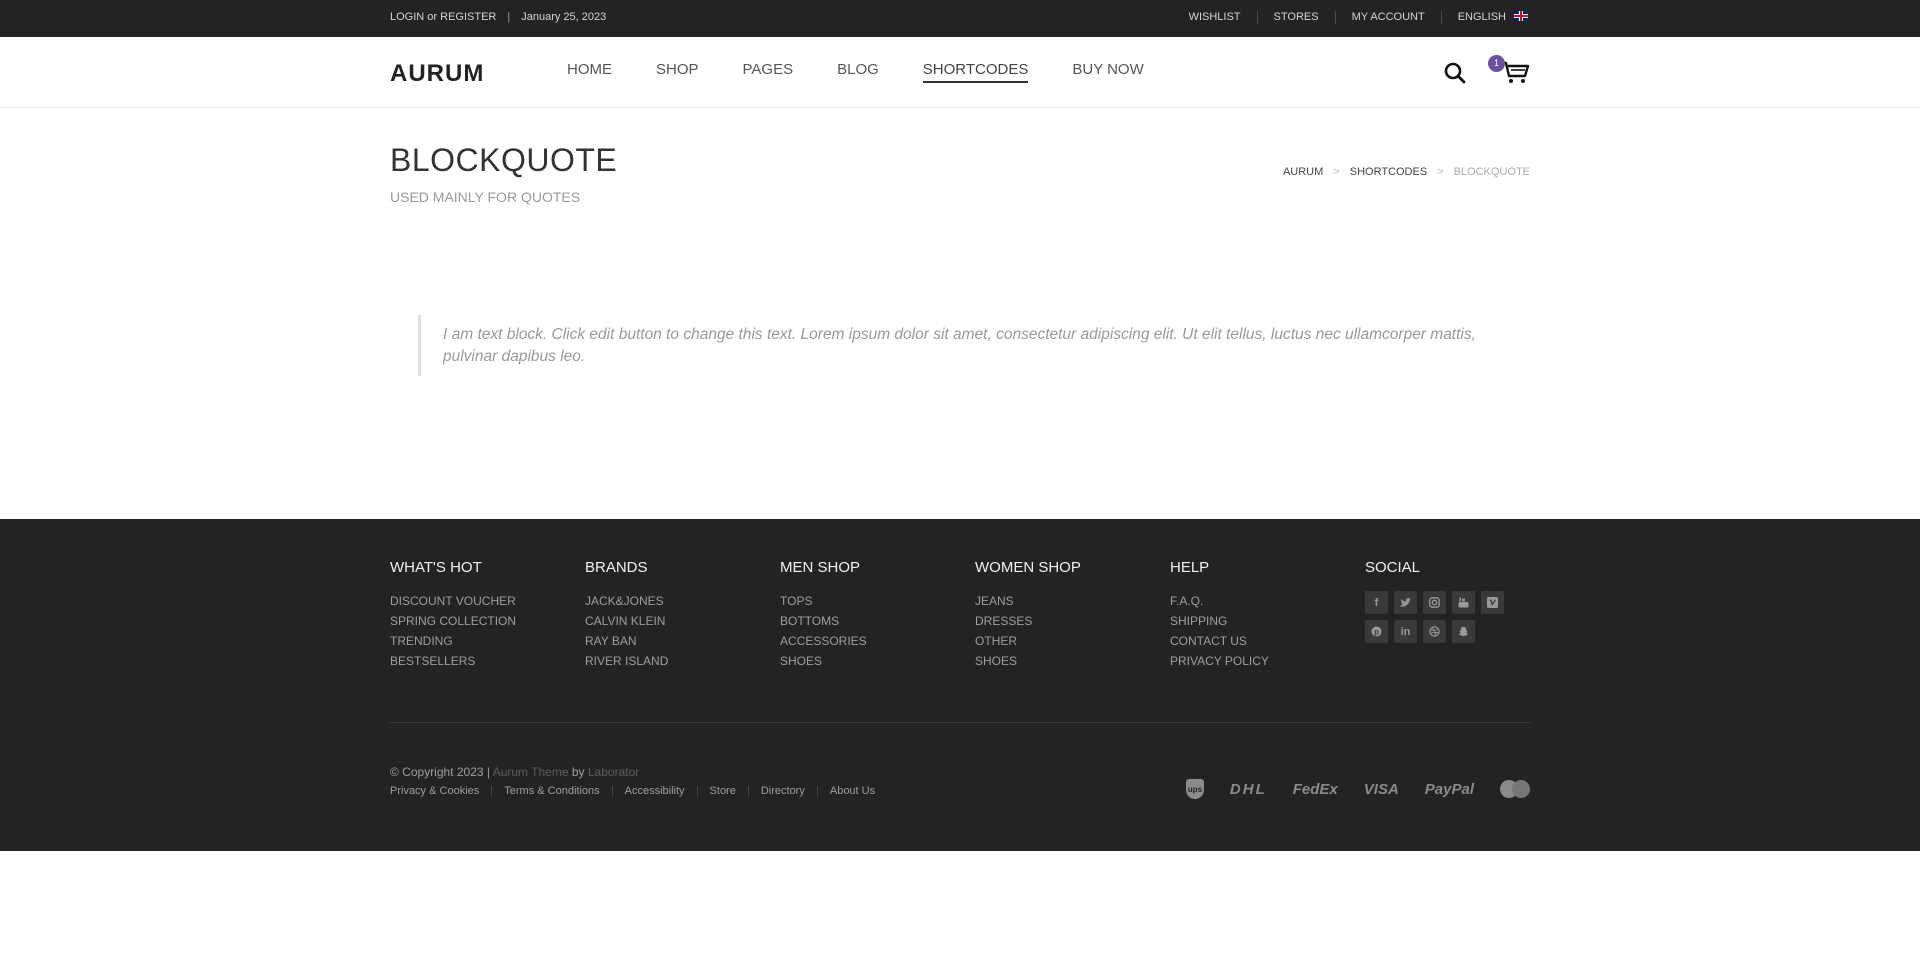  I want to click on pinterest-icon: p, so click(1376, 631).